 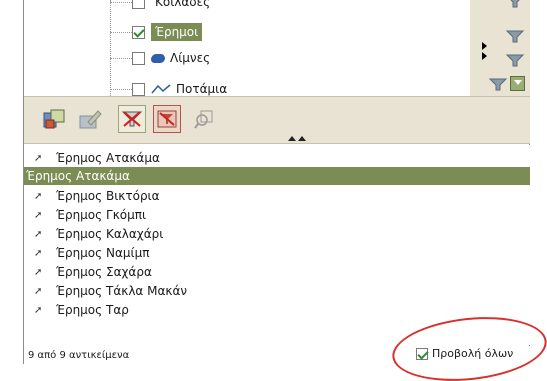 I want to click on clear-filter-icon, so click(x=167, y=119).